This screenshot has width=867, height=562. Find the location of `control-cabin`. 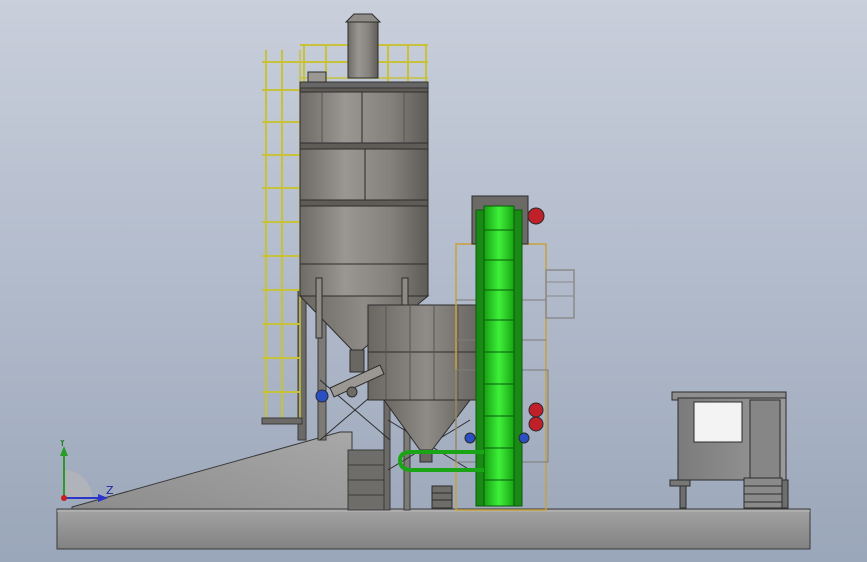

control-cabin is located at coordinates (729, 450).